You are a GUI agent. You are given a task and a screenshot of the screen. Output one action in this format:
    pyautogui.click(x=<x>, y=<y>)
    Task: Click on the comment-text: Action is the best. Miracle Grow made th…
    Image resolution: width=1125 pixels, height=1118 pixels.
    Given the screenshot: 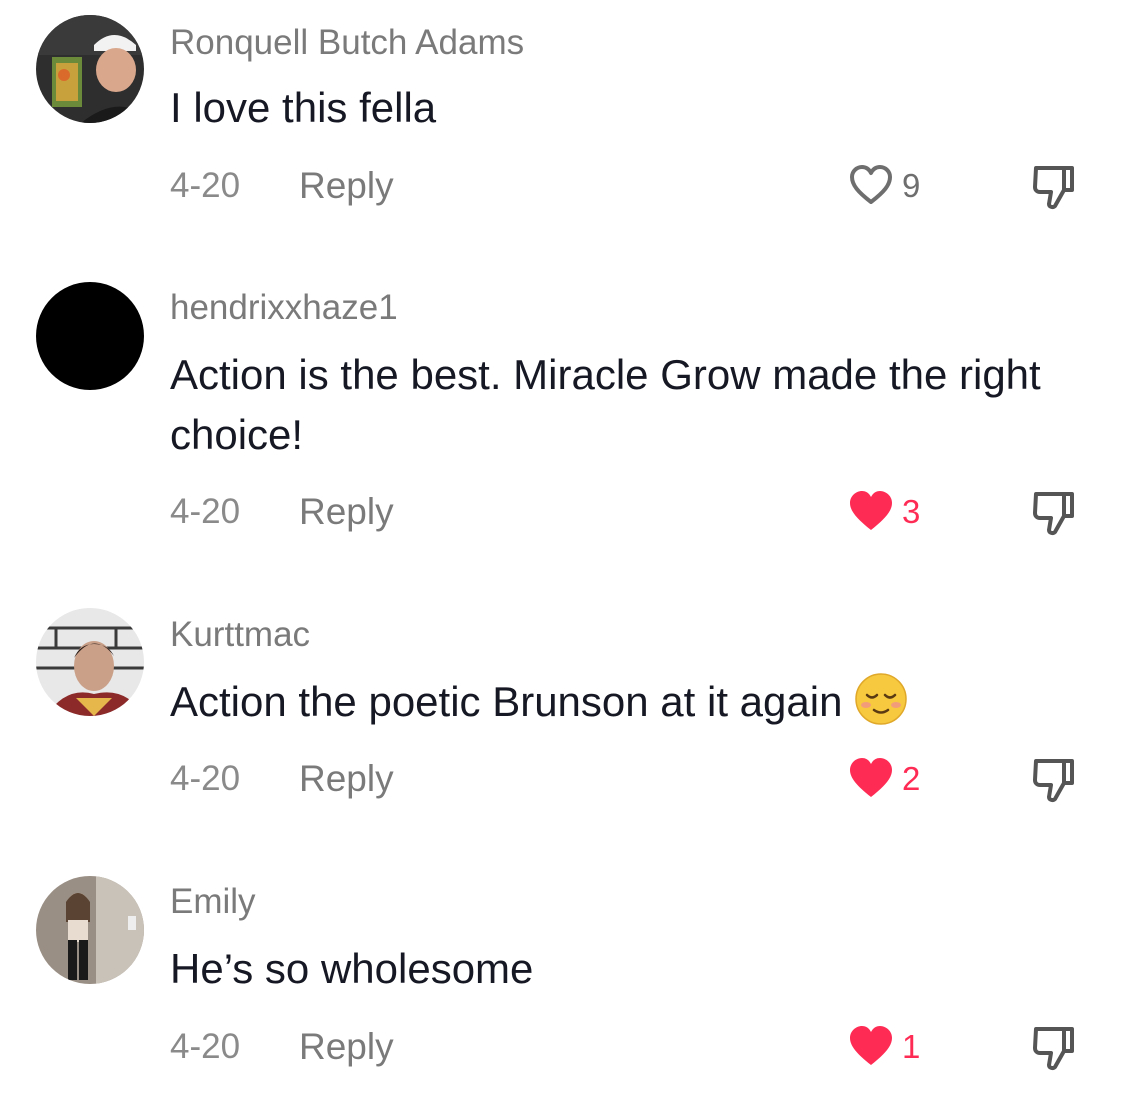 What is the action you would take?
    pyautogui.click(x=605, y=404)
    